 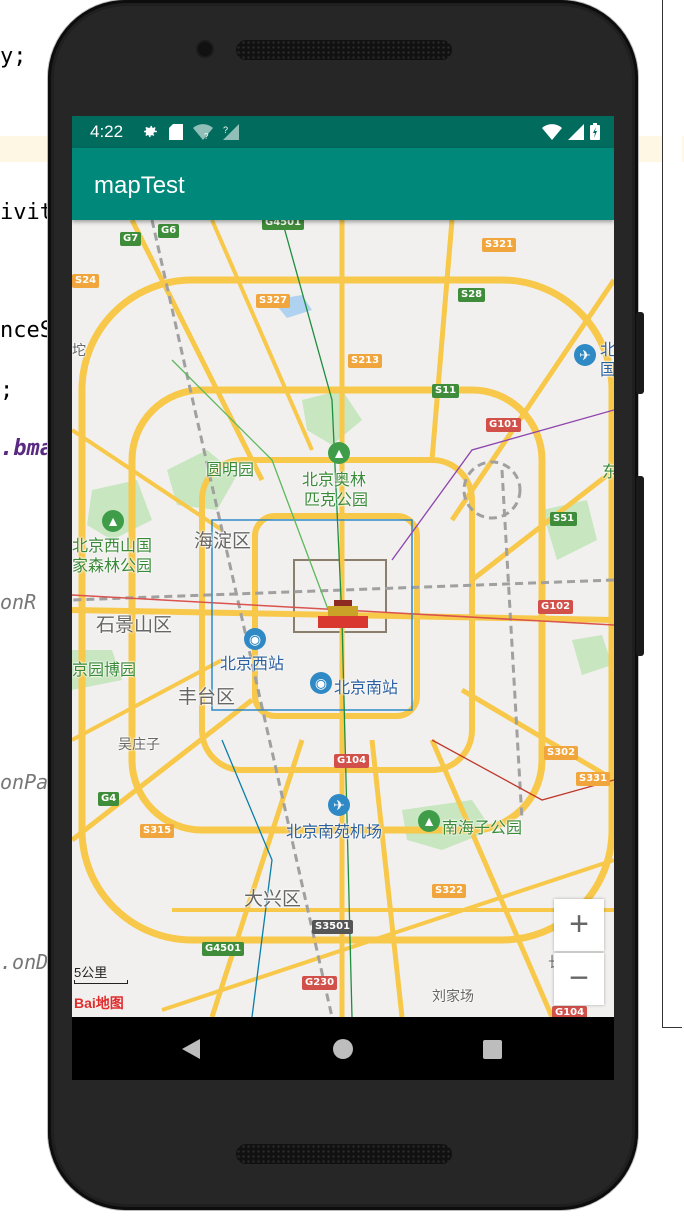 I want to click on recents-icon, so click(x=492, y=1049).